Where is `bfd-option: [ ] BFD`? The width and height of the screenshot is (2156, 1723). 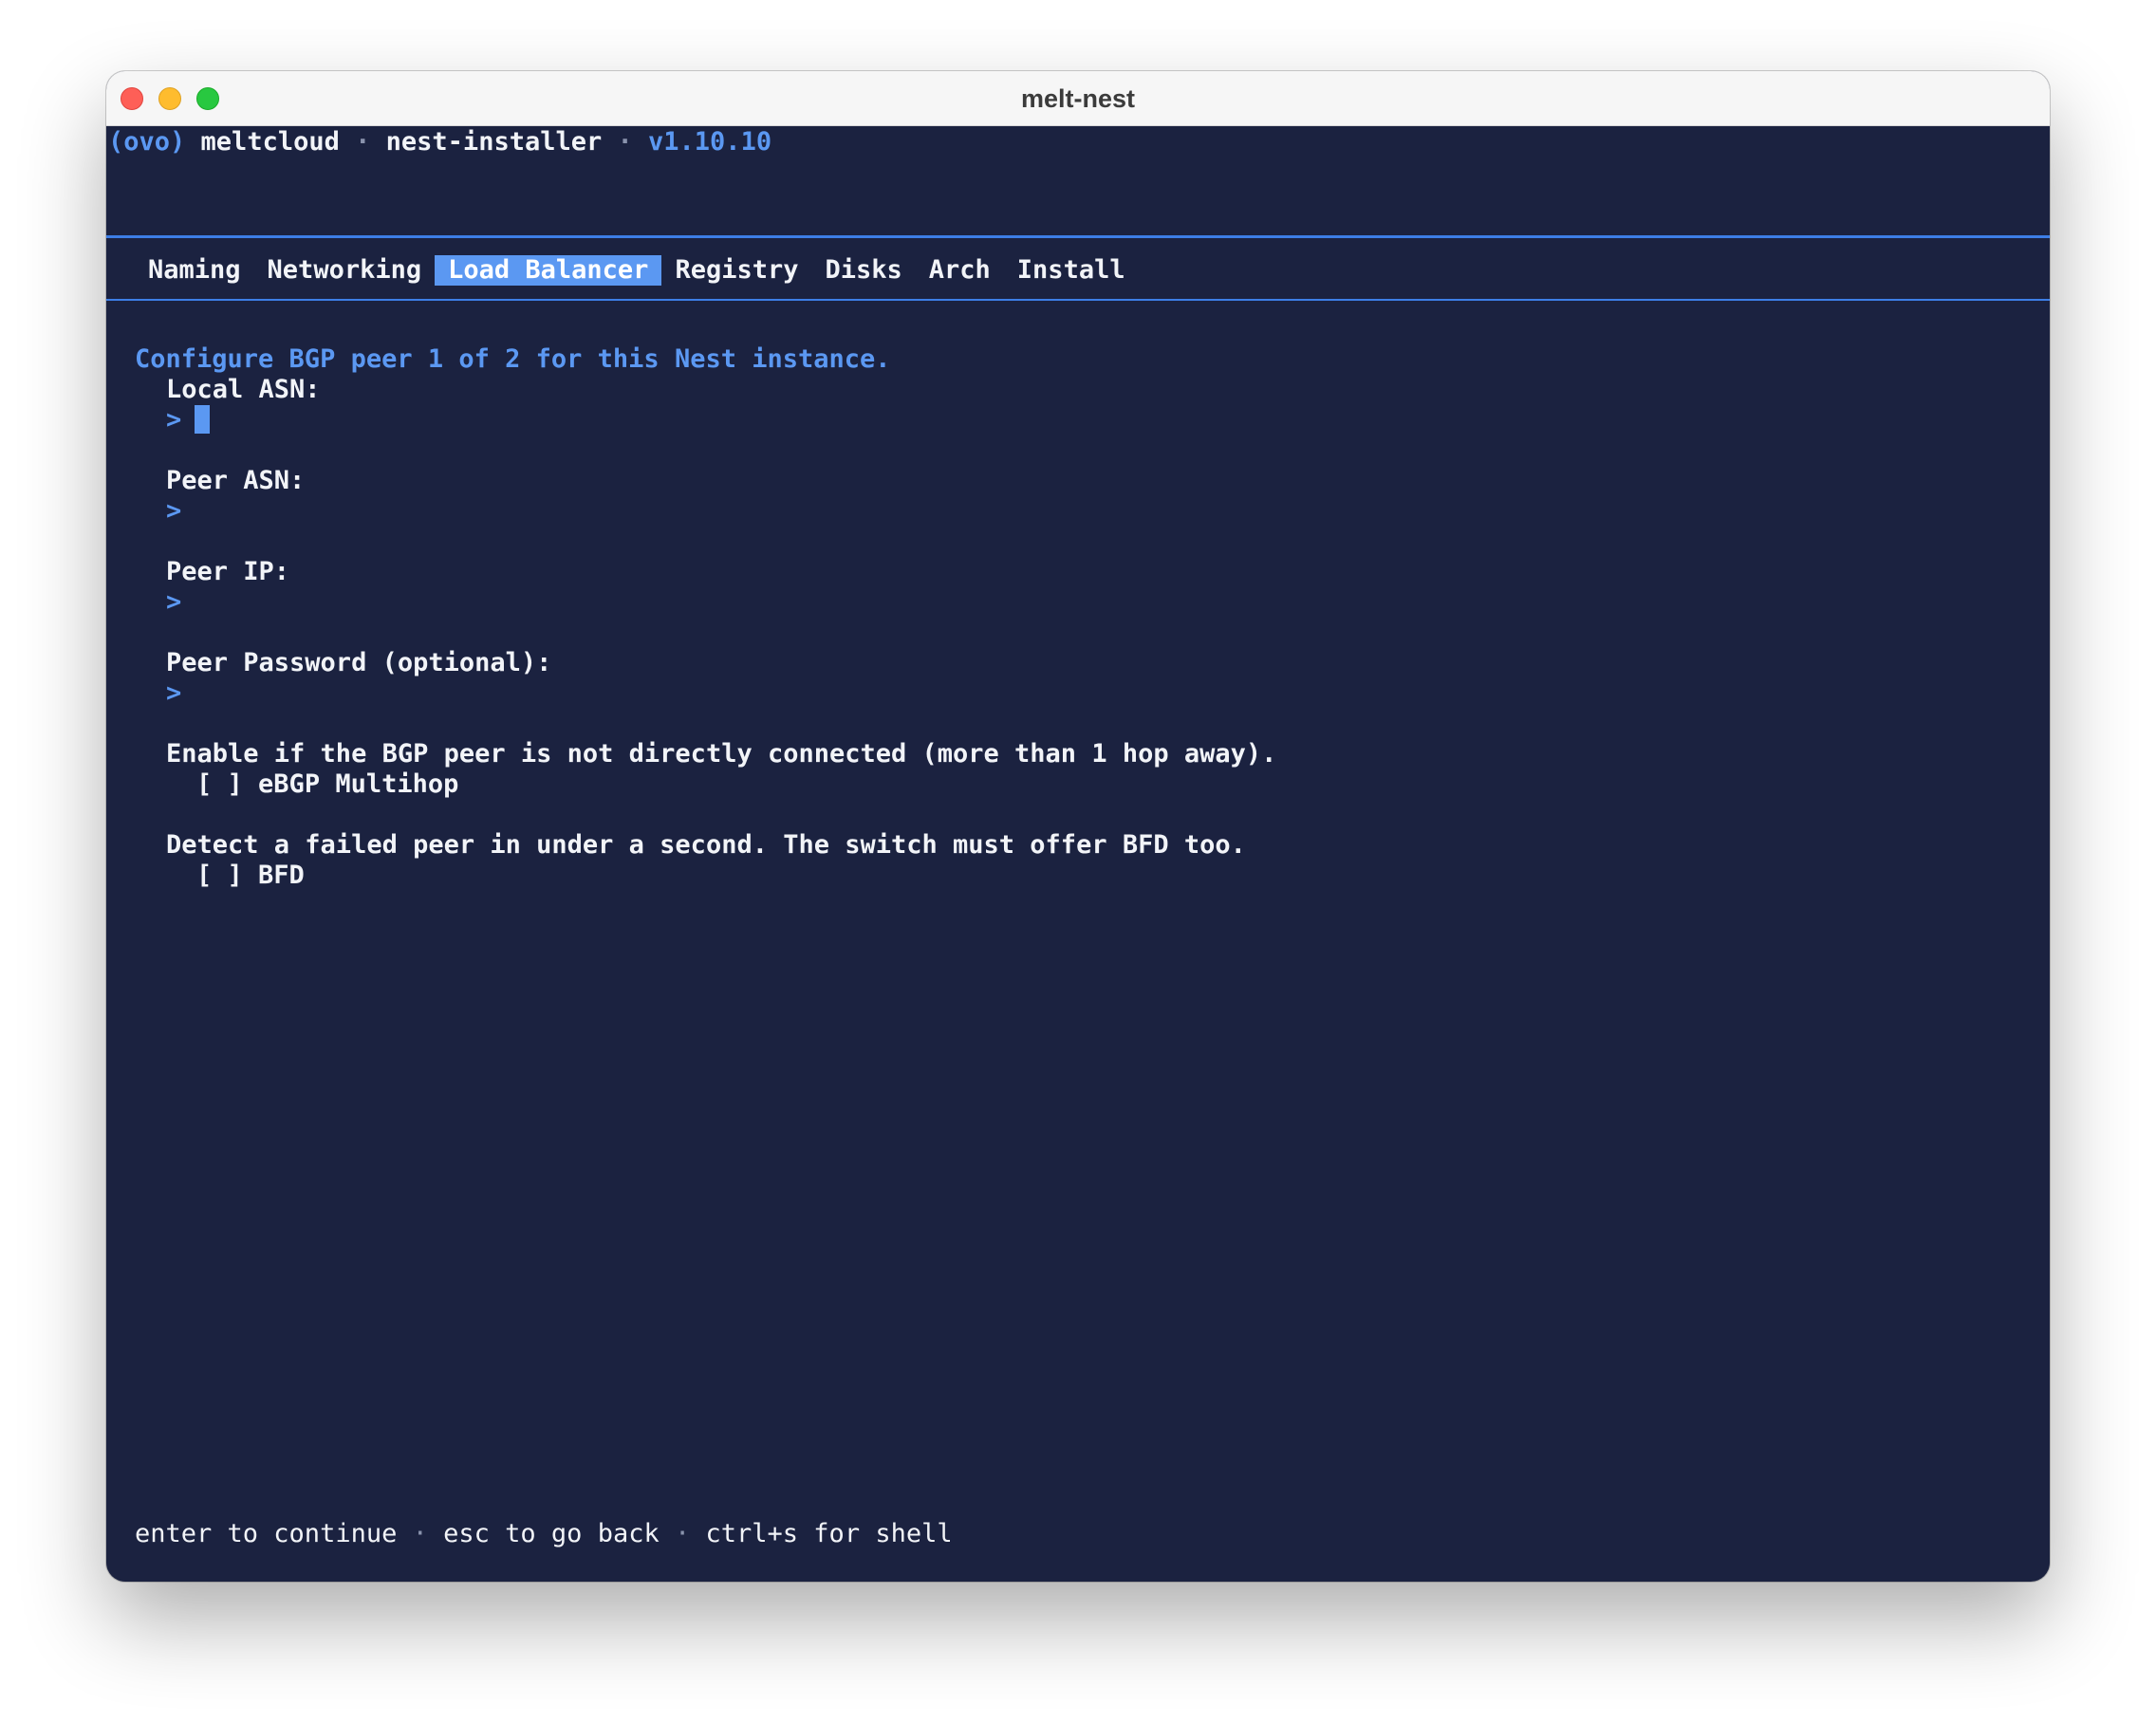 bfd-option: [ ] BFD is located at coordinates (250, 876).